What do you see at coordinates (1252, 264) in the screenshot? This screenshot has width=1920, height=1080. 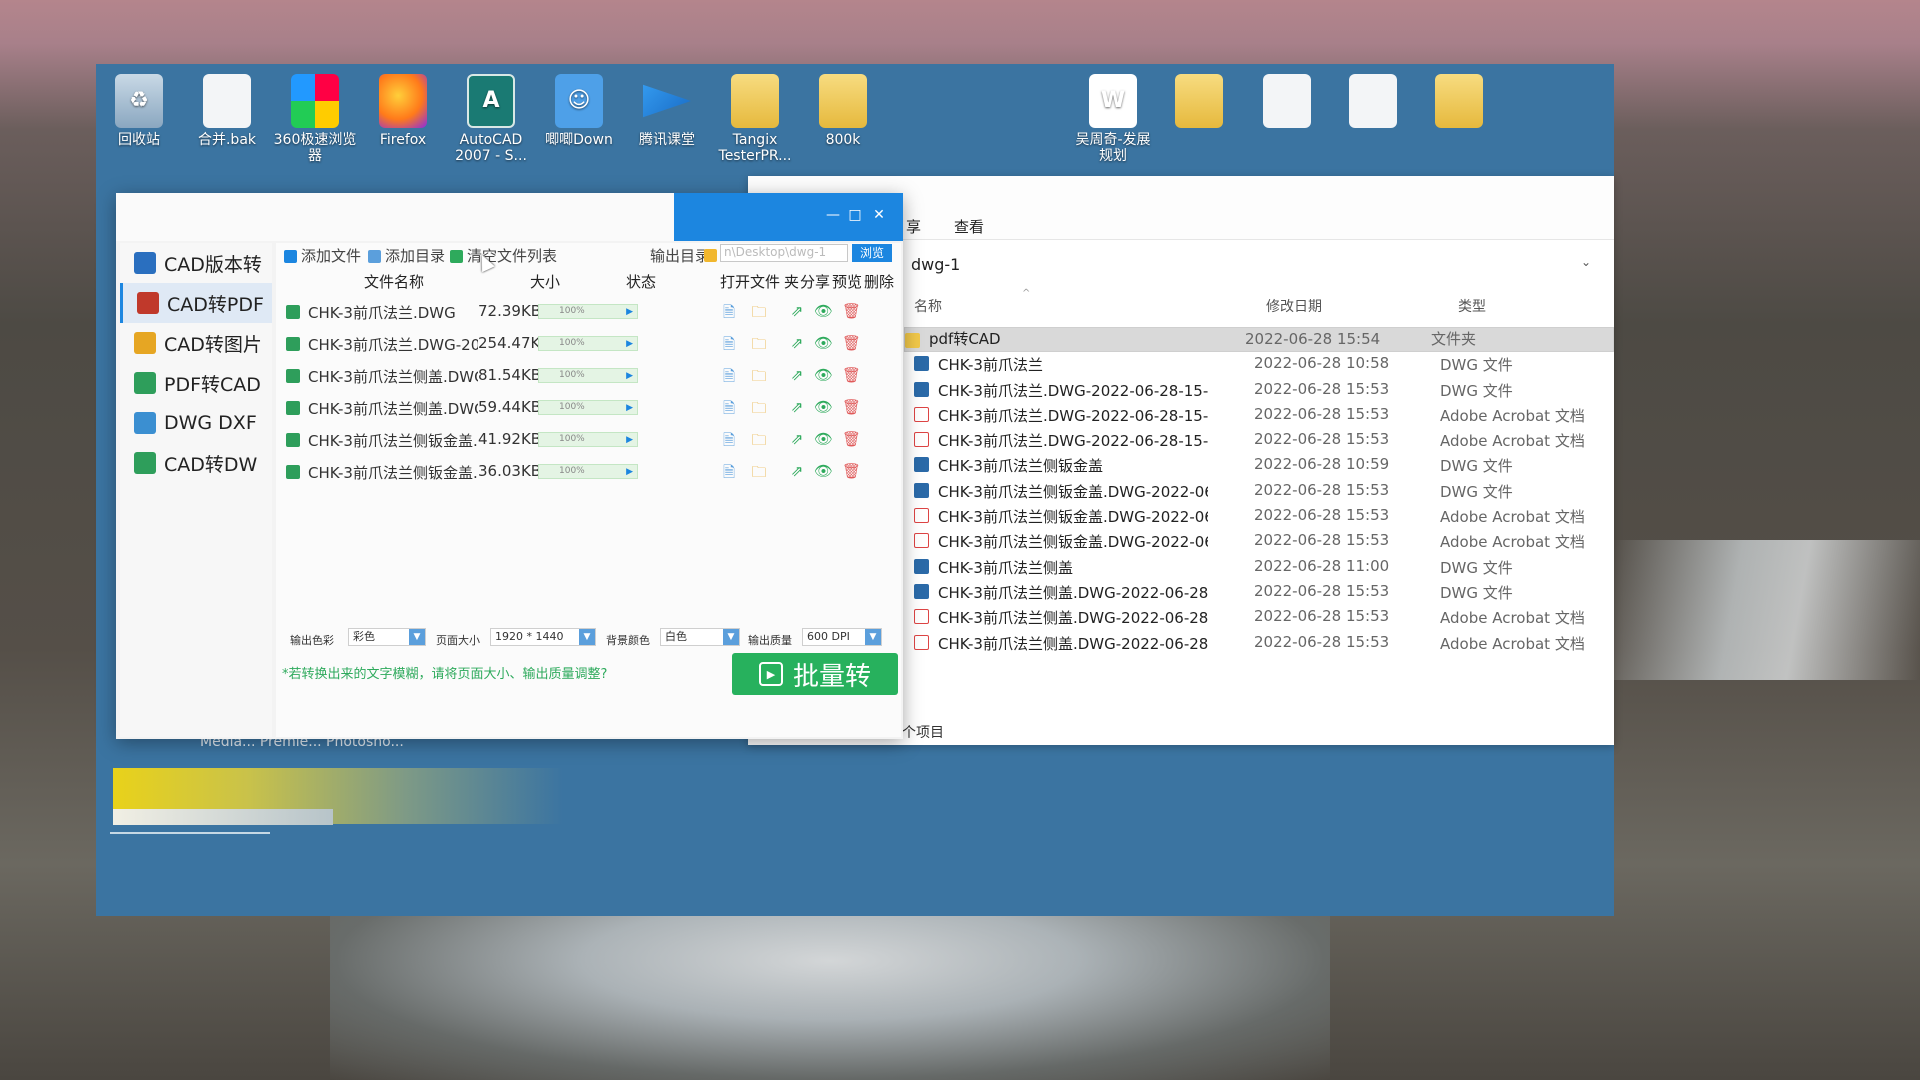 I see `address-bar: dwg-1 ⌄` at bounding box center [1252, 264].